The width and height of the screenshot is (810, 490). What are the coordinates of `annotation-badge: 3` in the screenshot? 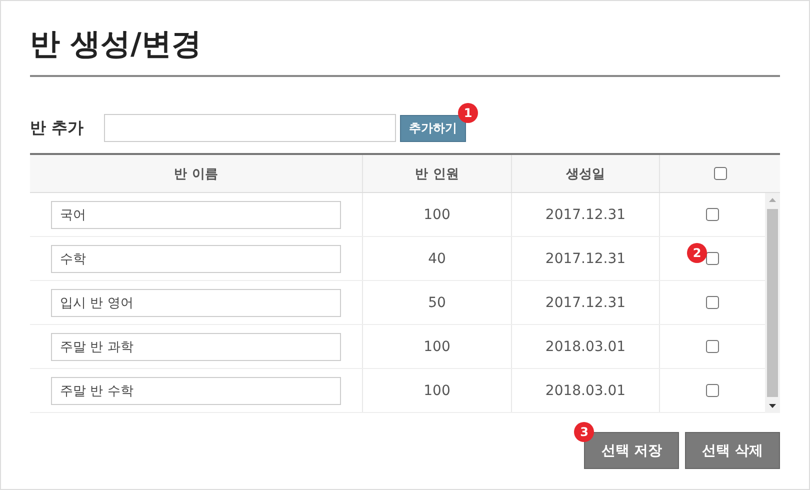 It's located at (584, 432).